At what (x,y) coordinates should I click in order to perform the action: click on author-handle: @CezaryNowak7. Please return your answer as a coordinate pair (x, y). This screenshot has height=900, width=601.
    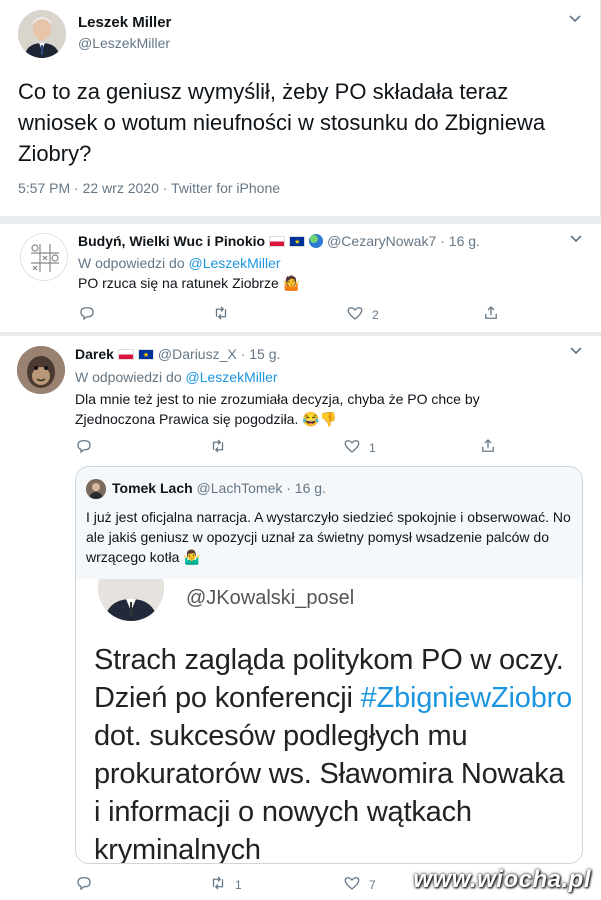
    Looking at the image, I should click on (381, 241).